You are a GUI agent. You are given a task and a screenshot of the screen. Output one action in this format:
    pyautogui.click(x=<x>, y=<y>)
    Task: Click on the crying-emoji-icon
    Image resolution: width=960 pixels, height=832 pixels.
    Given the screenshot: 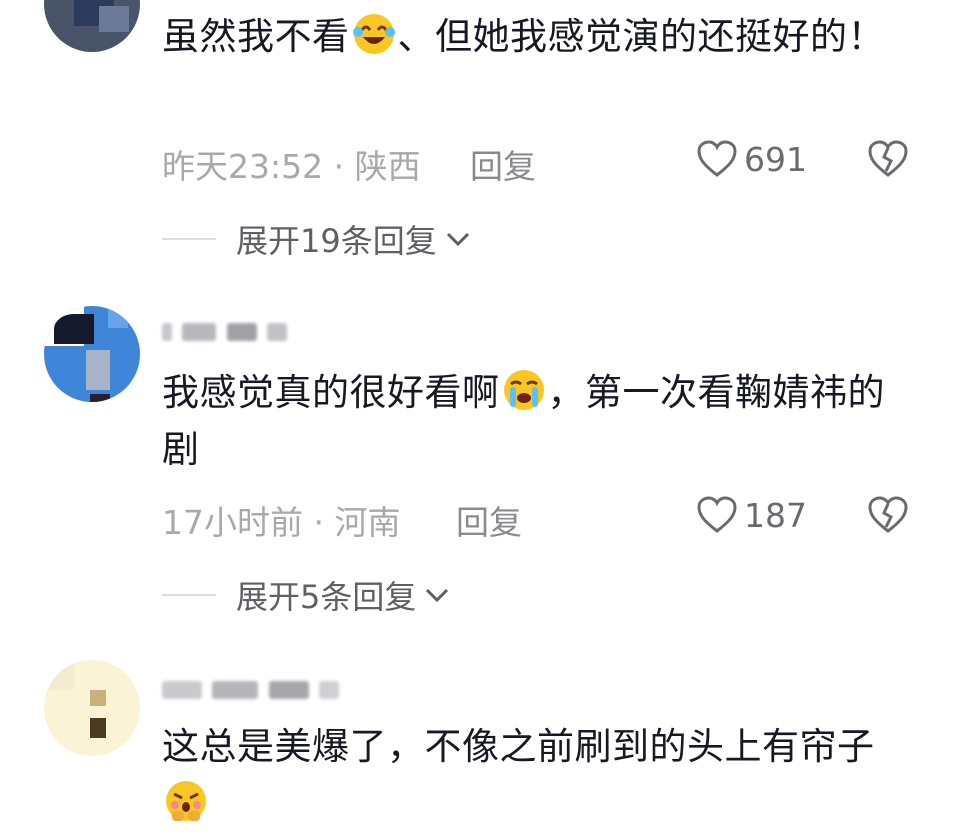 What is the action you would take?
    pyautogui.click(x=523, y=390)
    